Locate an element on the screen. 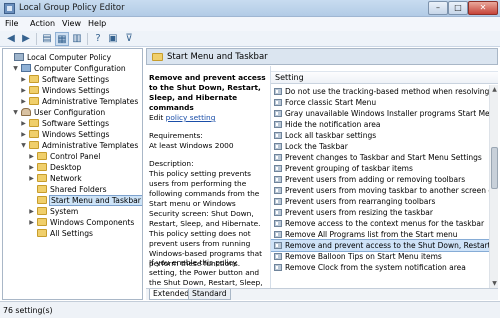  toolbar: ◀ ▶ ▤ ▦ ▥ ? ▣ ⊽ is located at coordinates (250, 39).